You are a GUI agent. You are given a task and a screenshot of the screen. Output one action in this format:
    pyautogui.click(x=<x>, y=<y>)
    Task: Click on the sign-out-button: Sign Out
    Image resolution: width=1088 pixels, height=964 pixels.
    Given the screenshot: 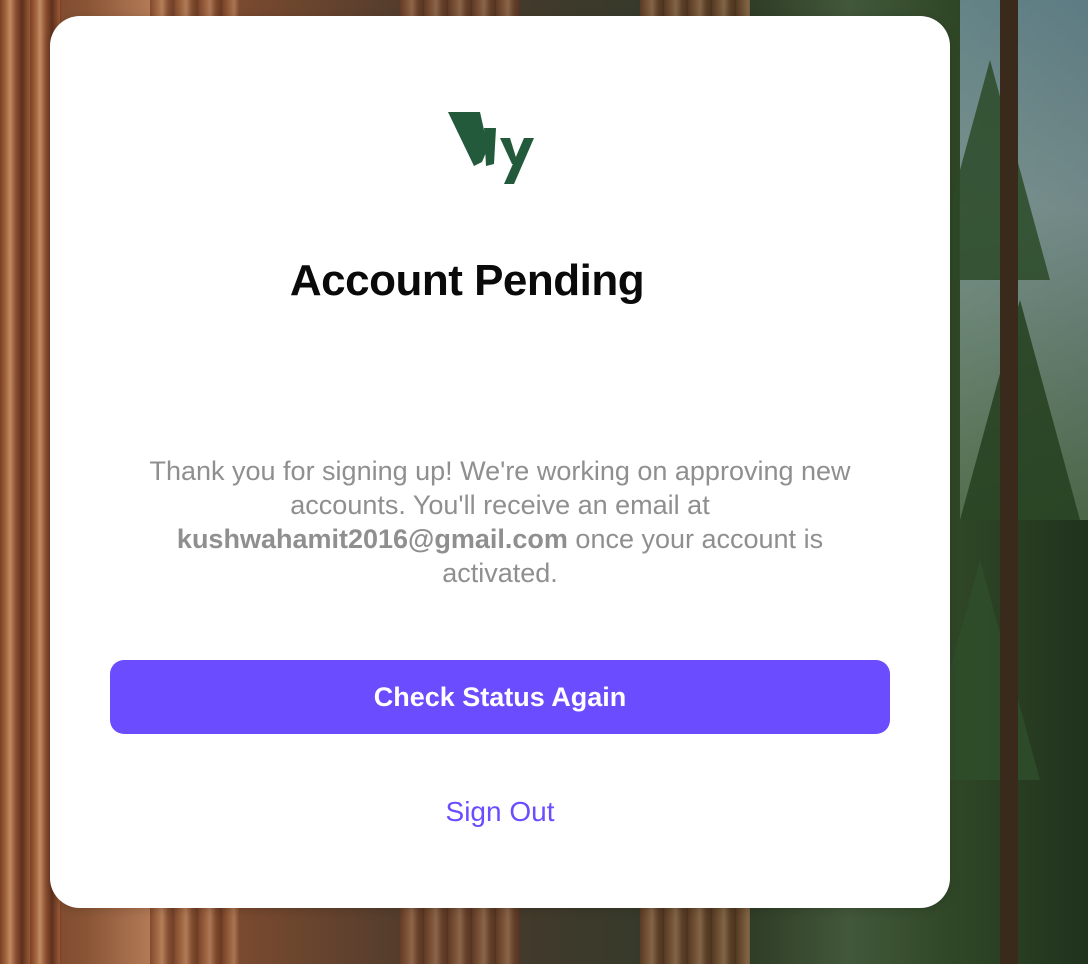 What is the action you would take?
    pyautogui.click(x=500, y=812)
    